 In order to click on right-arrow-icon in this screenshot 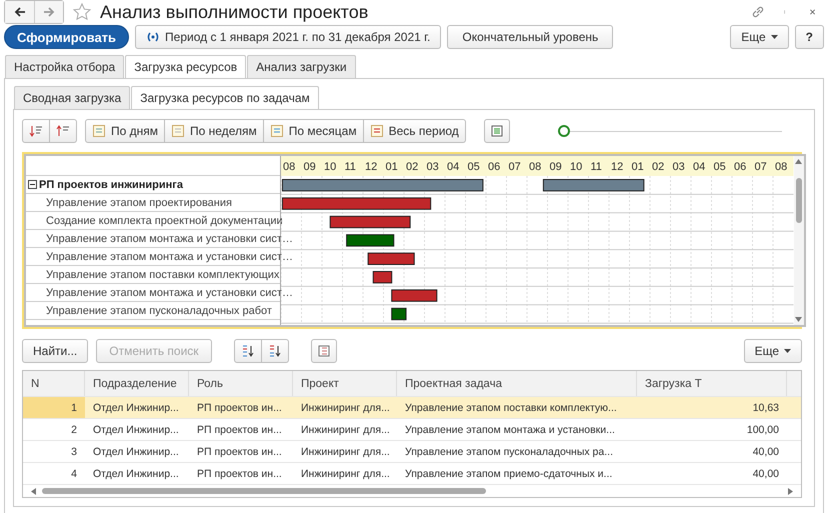, I will do `click(49, 12)`.